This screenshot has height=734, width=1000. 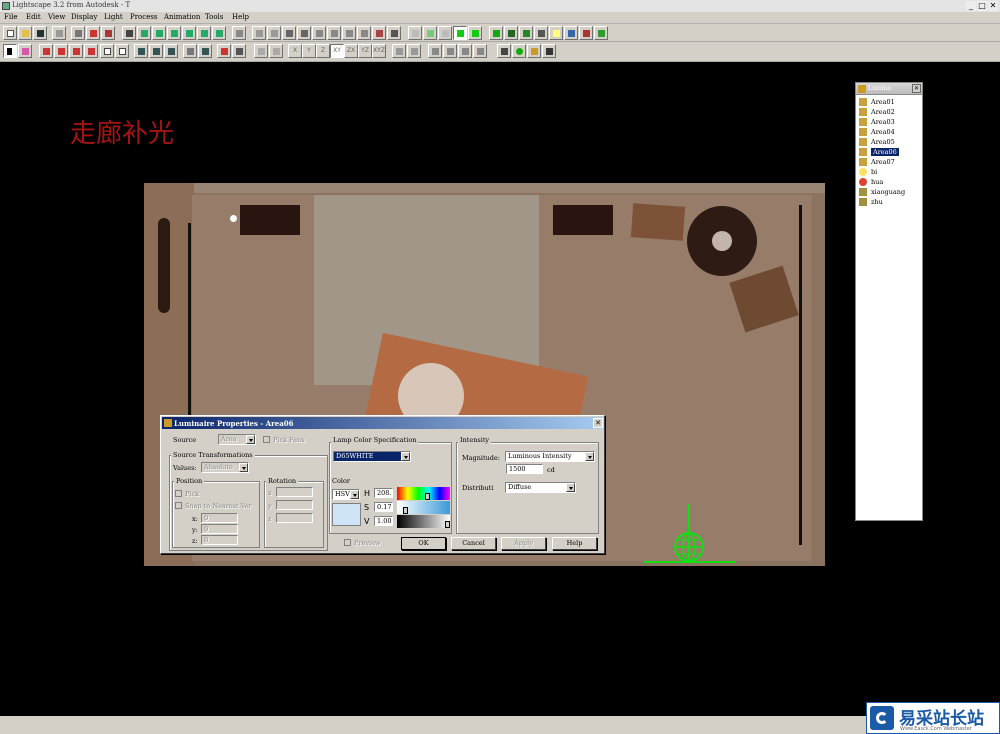 I want to click on shading-4-button, so click(x=460, y=33).